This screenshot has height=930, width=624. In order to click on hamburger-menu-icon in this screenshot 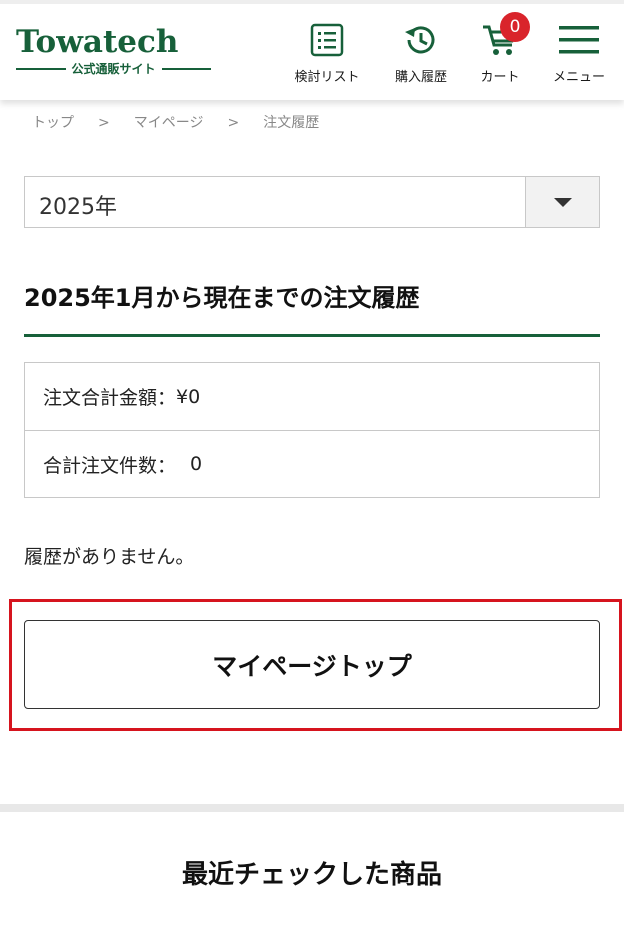, I will do `click(579, 40)`.